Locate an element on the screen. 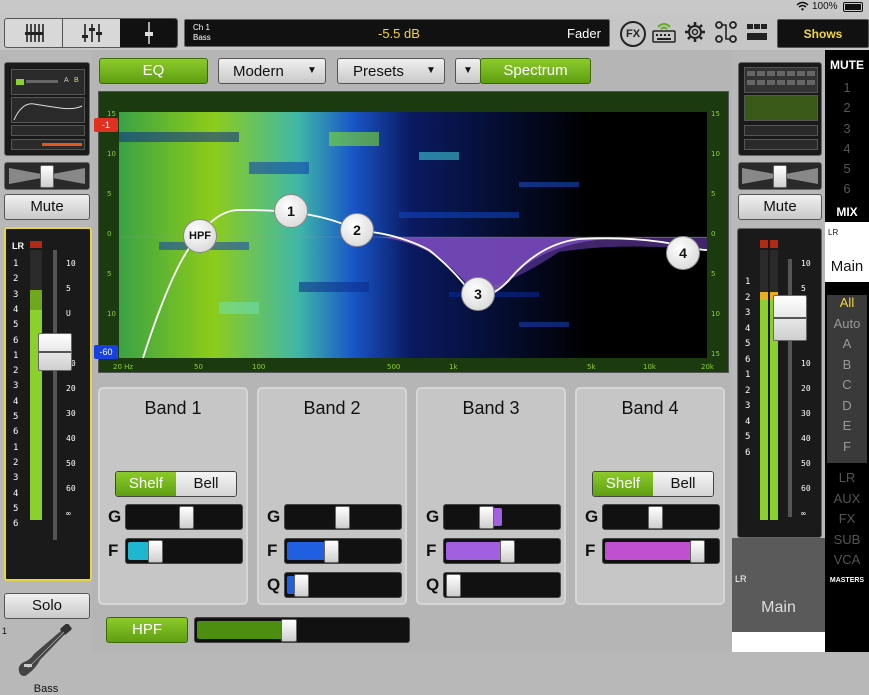 This screenshot has width=869, height=695. band-1-f-knob is located at coordinates (155, 551).